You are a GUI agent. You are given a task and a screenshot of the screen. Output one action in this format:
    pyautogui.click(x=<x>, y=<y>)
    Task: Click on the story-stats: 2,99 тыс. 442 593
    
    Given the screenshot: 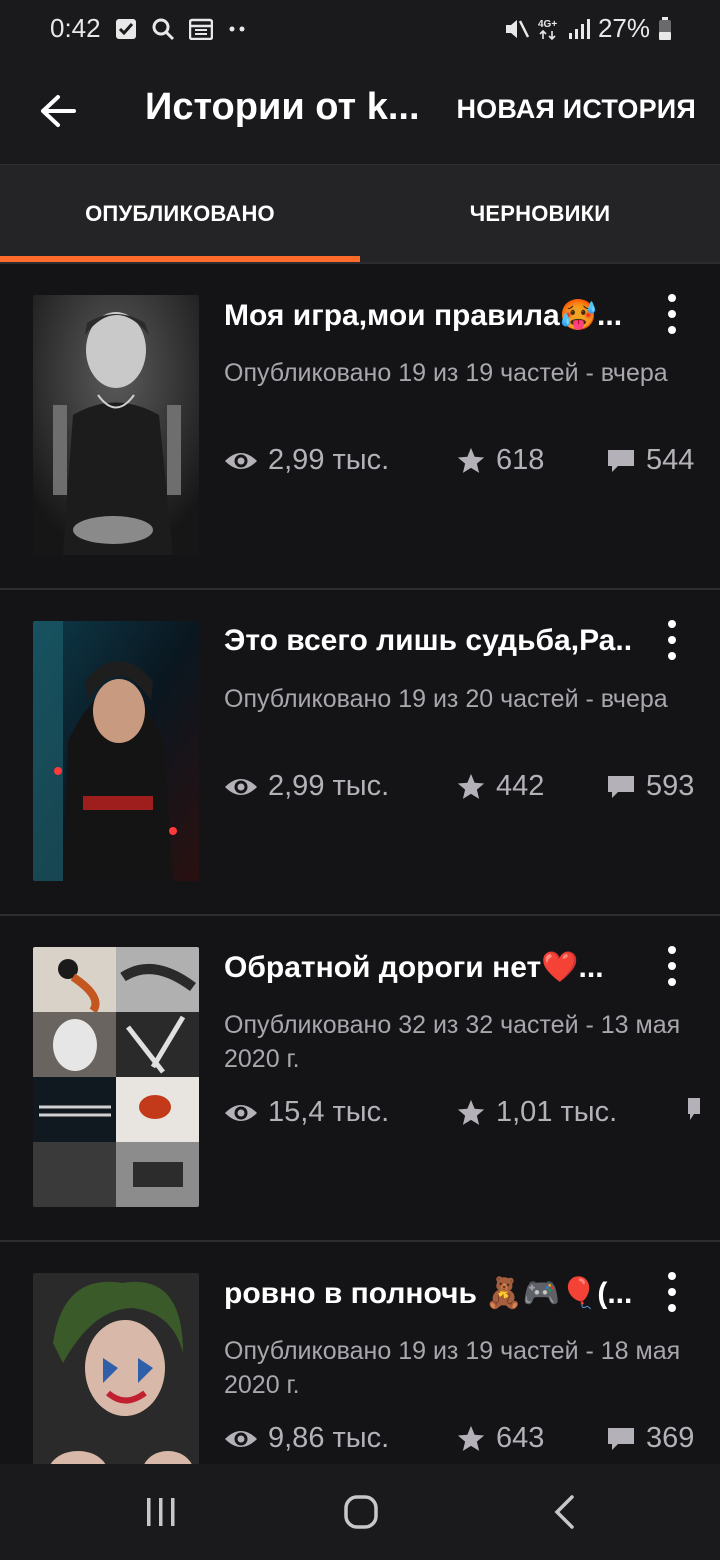 What is the action you would take?
    pyautogui.click(x=472, y=790)
    